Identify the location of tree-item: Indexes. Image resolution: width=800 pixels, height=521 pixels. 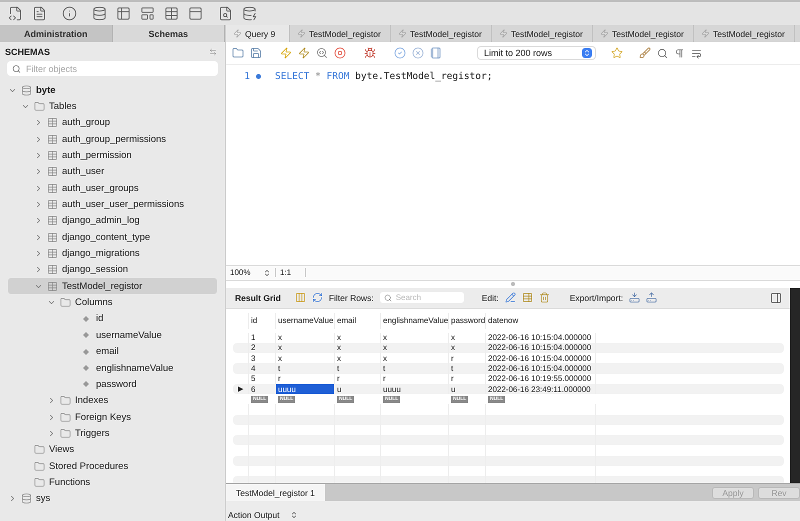
(112, 400).